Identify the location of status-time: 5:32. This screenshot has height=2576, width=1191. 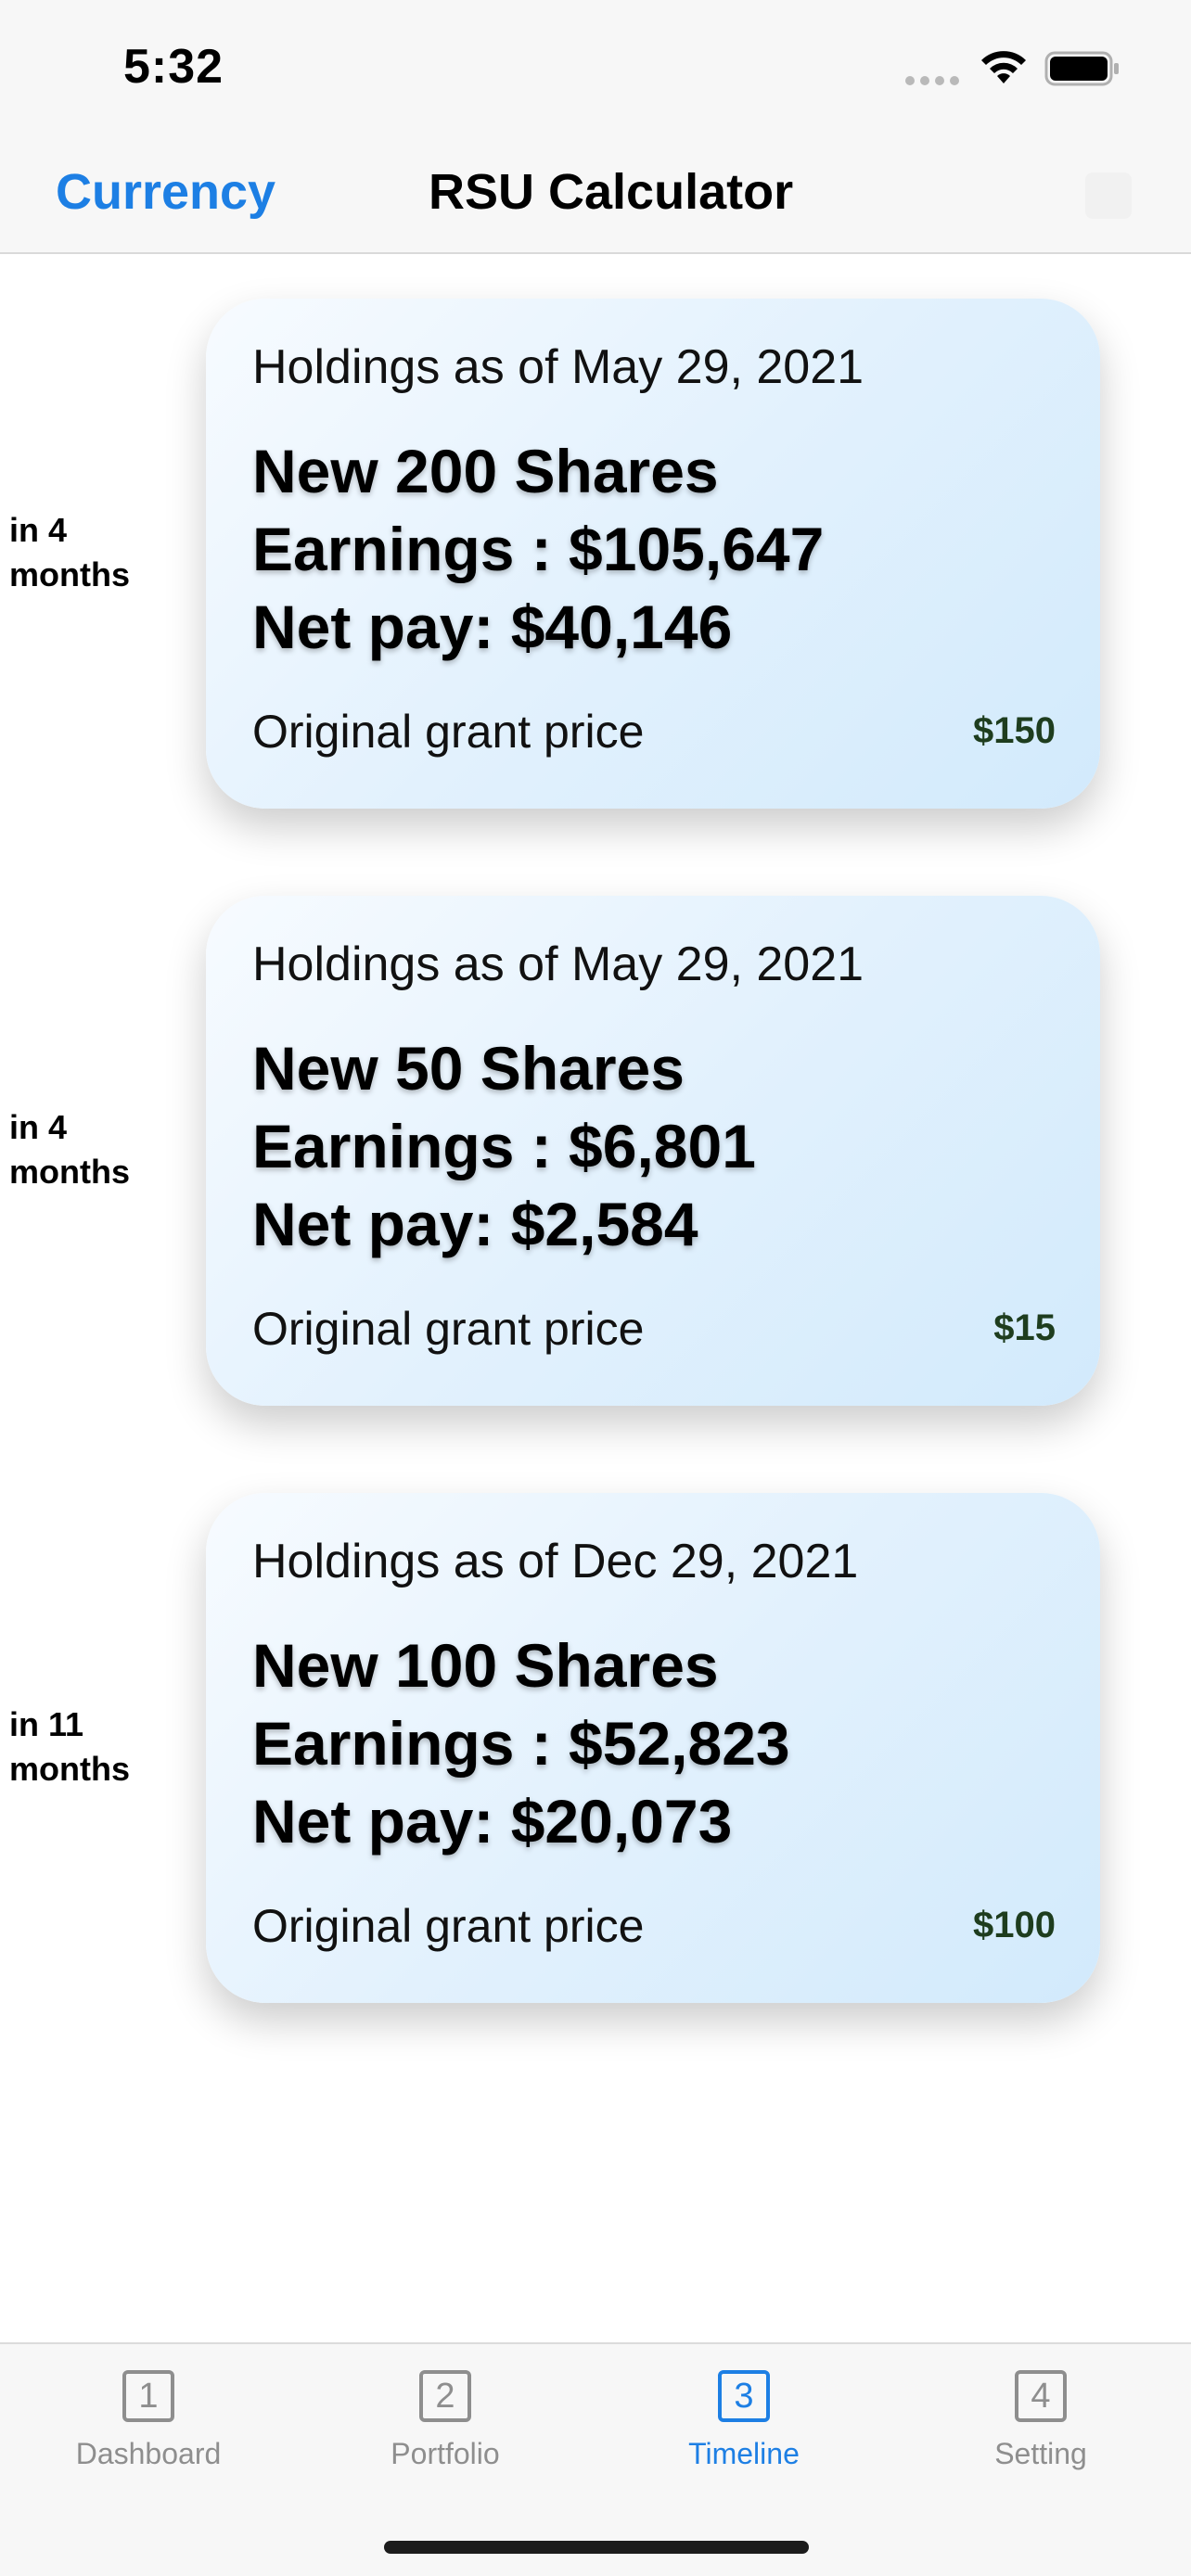
(173, 67).